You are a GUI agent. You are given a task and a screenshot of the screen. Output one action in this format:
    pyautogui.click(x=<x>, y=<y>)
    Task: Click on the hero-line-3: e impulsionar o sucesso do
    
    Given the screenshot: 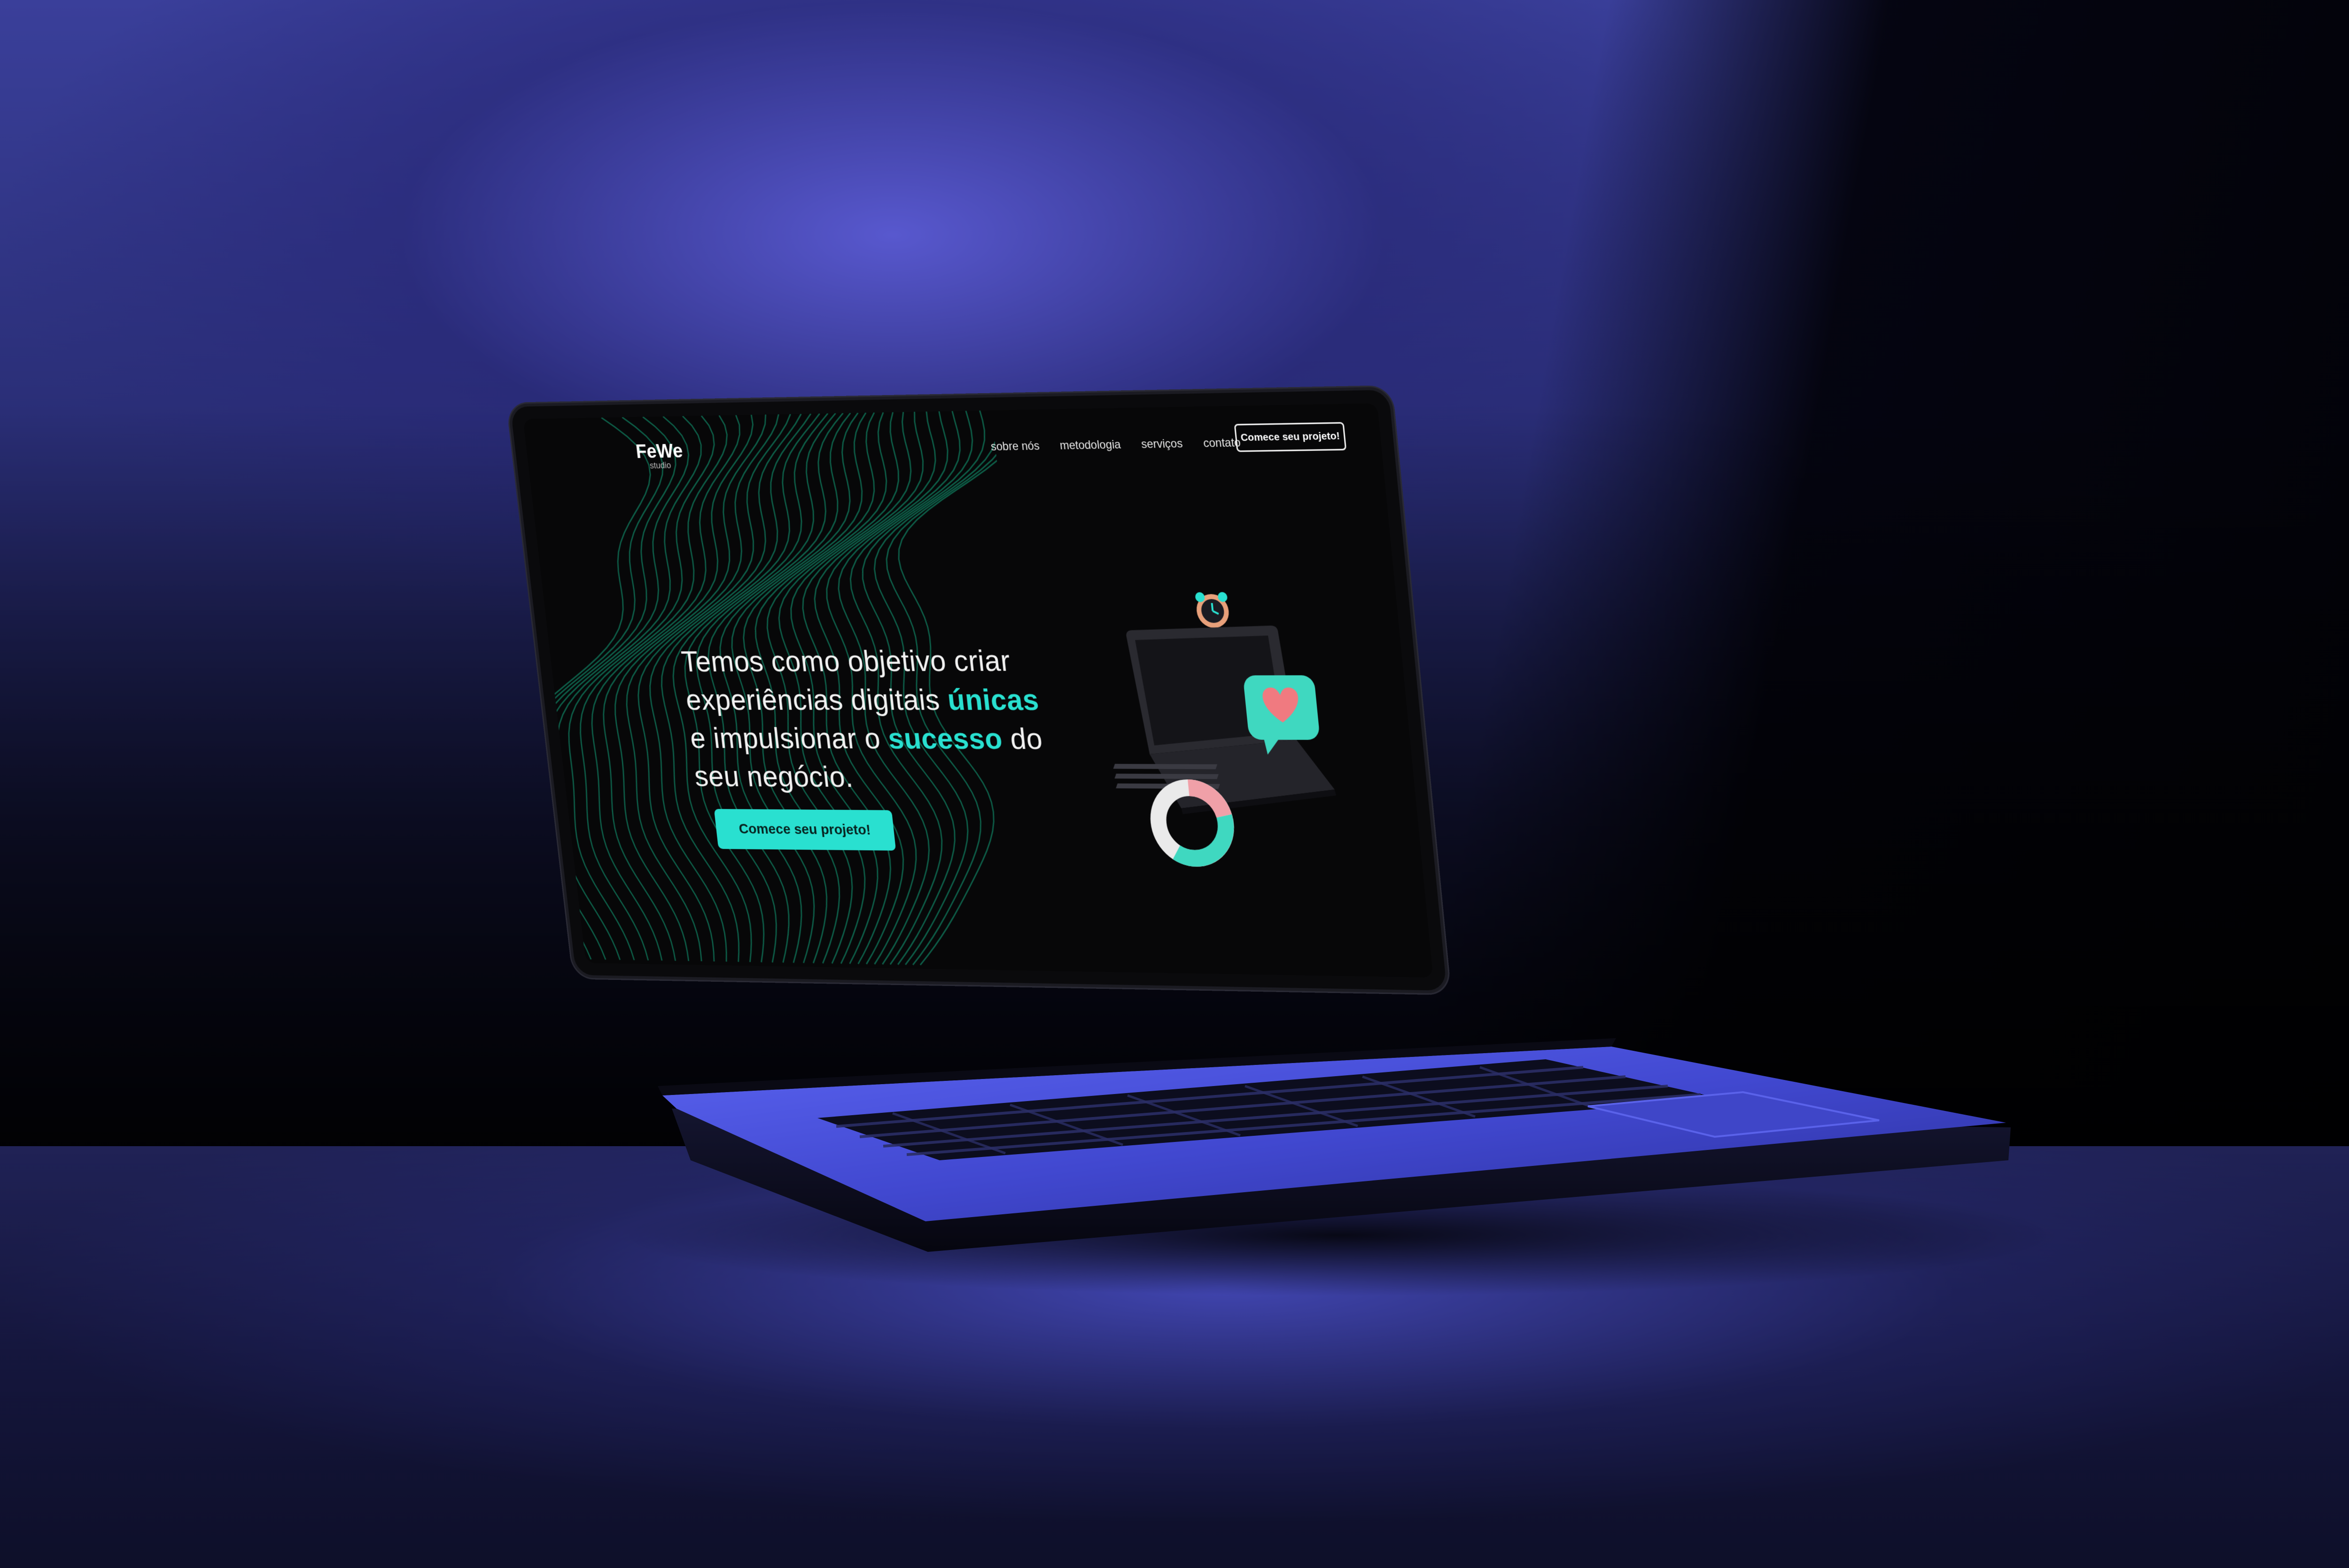 What is the action you would take?
    pyautogui.click(x=892, y=739)
    